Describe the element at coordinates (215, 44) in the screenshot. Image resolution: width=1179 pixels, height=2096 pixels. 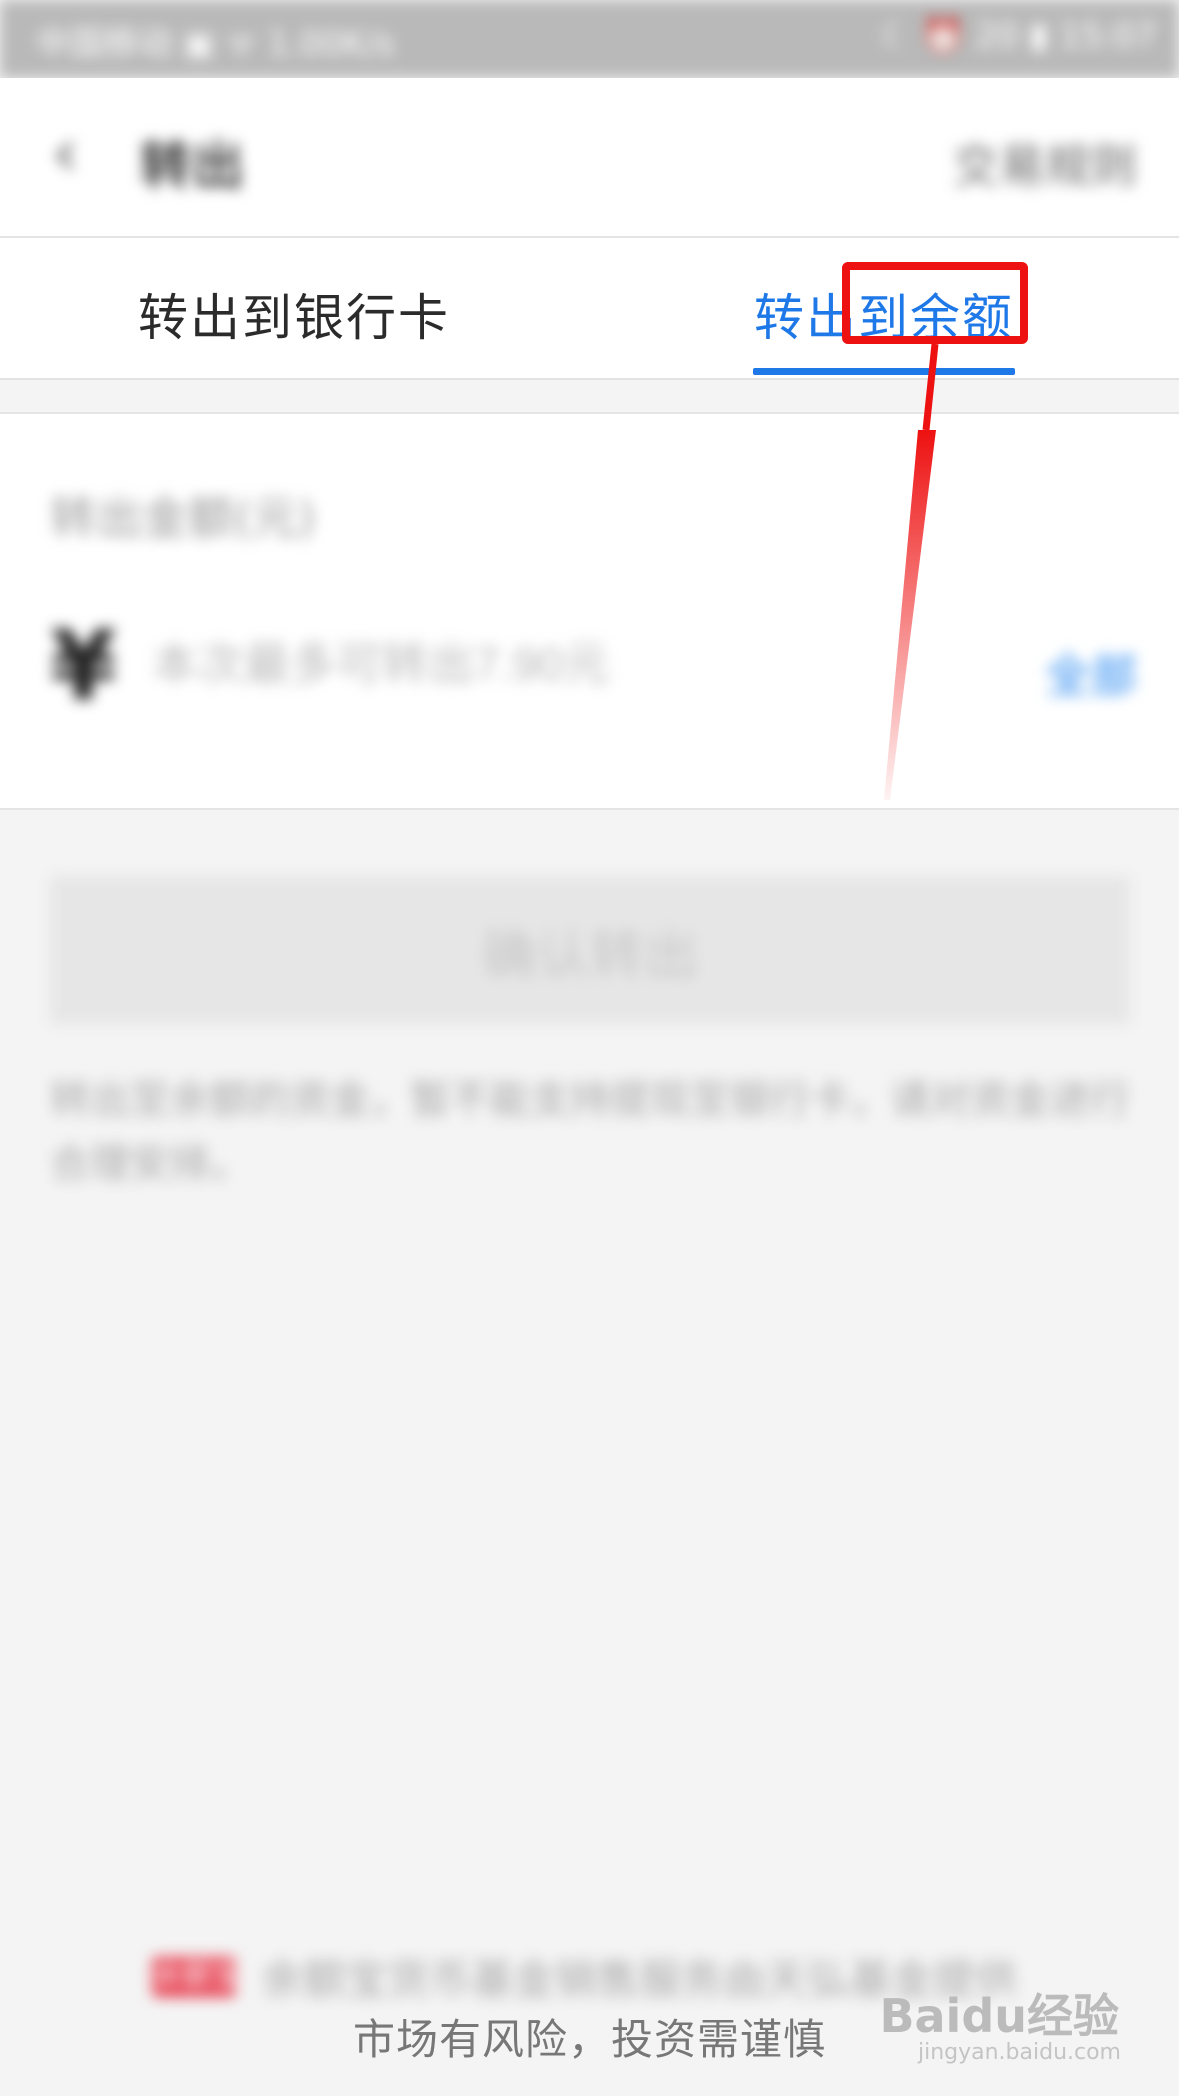
I see `status-bar-left: 中国移动 ▣ ᯤ 1.00K/s` at that location.